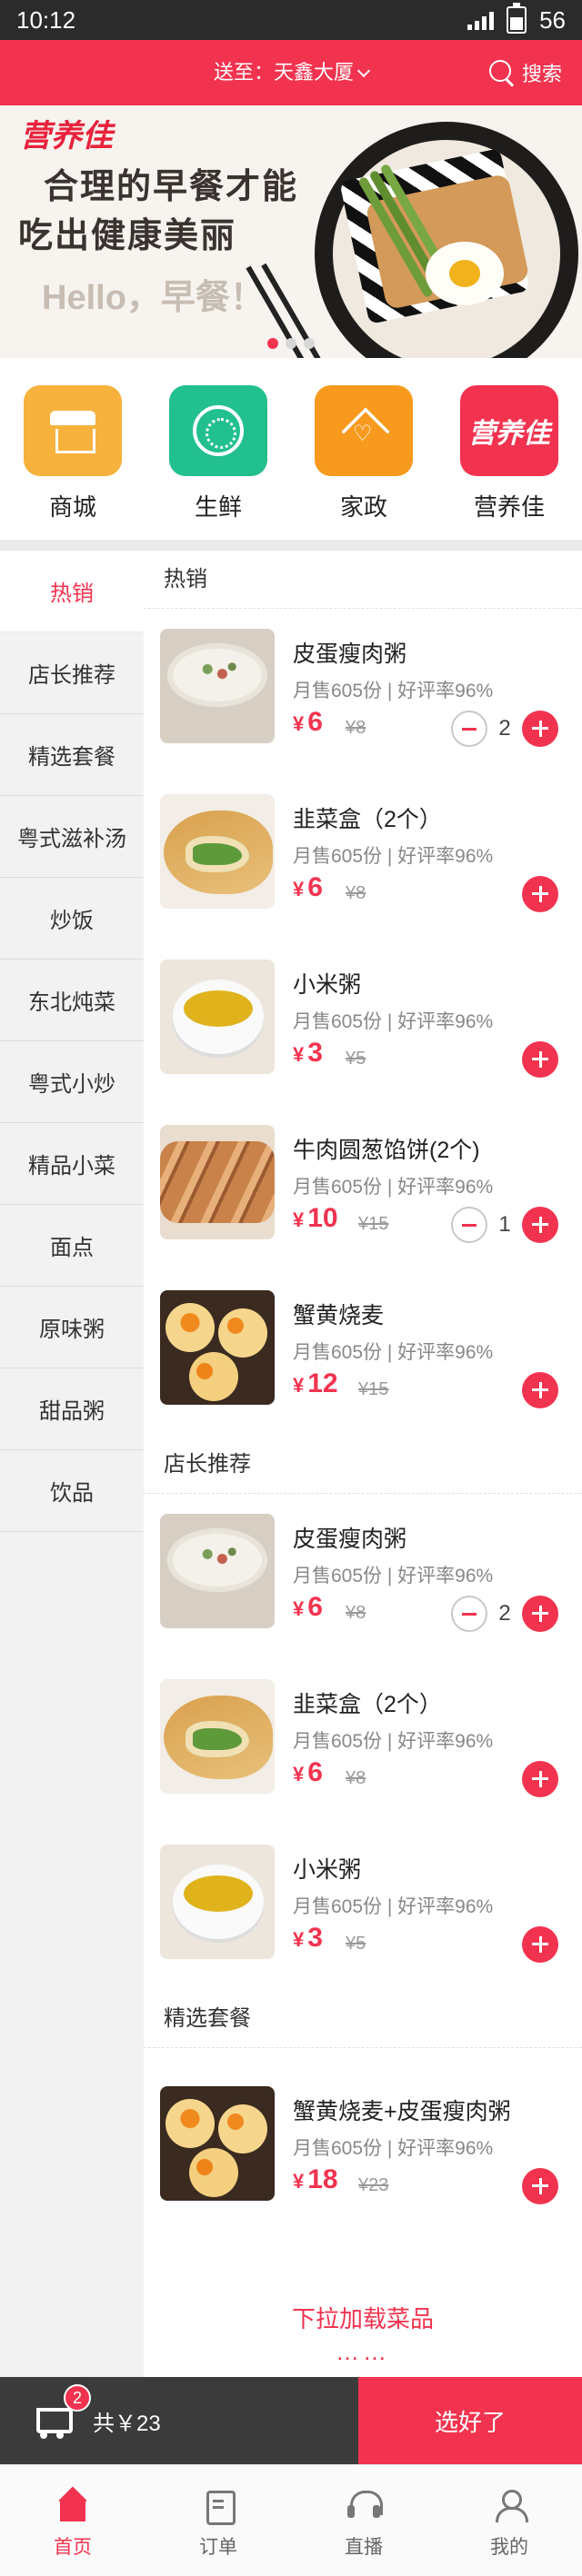  Describe the element at coordinates (510, 462) in the screenshot. I see `category-nutrition: 营养佳 营养佳` at that location.